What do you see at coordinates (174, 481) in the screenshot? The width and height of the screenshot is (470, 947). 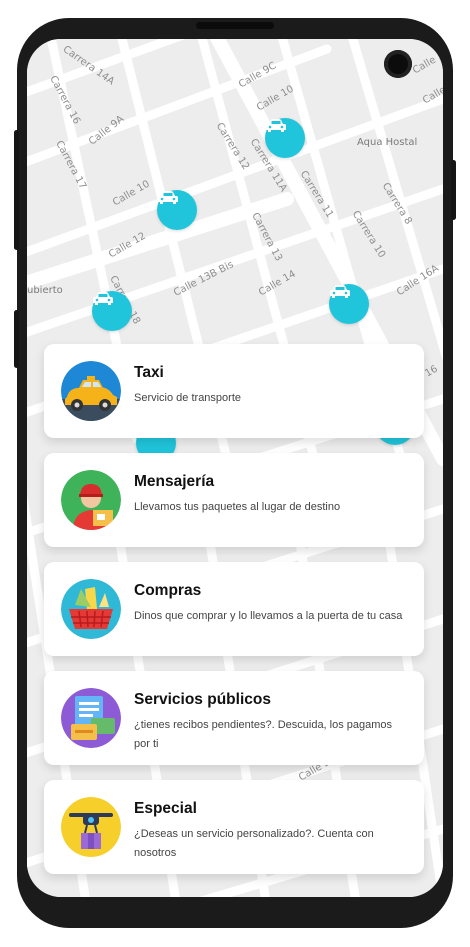 I see `service-title: Mensajería` at bounding box center [174, 481].